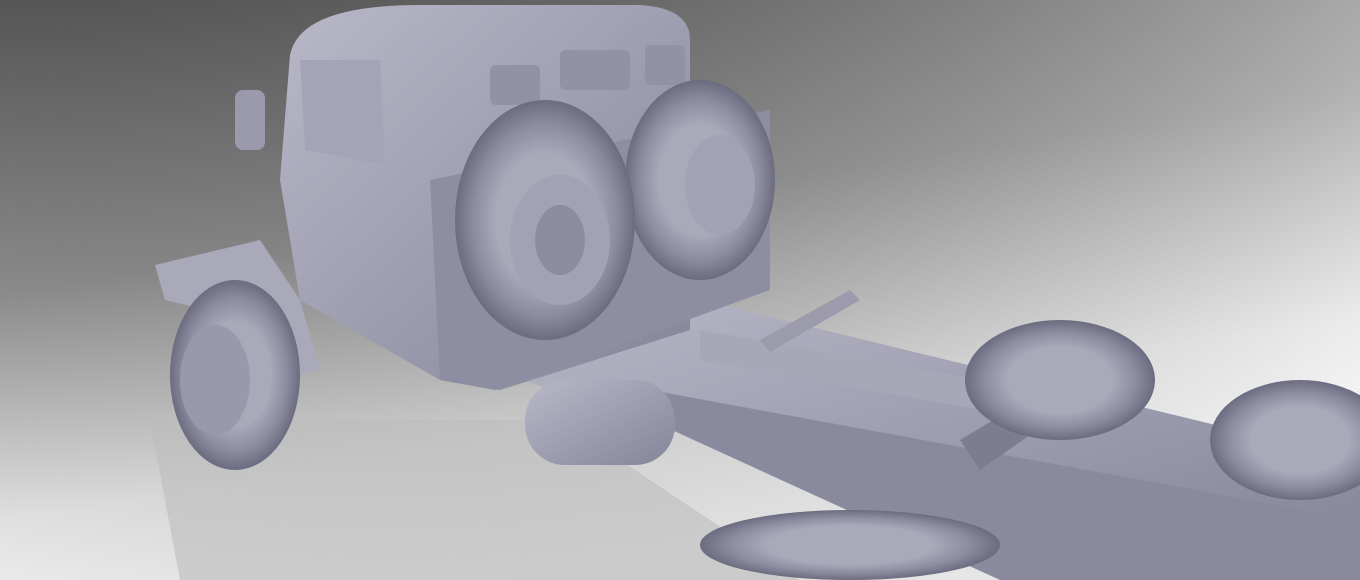 The image size is (1360, 580). What do you see at coordinates (250, 120) in the screenshot?
I see `side-mirror` at bounding box center [250, 120].